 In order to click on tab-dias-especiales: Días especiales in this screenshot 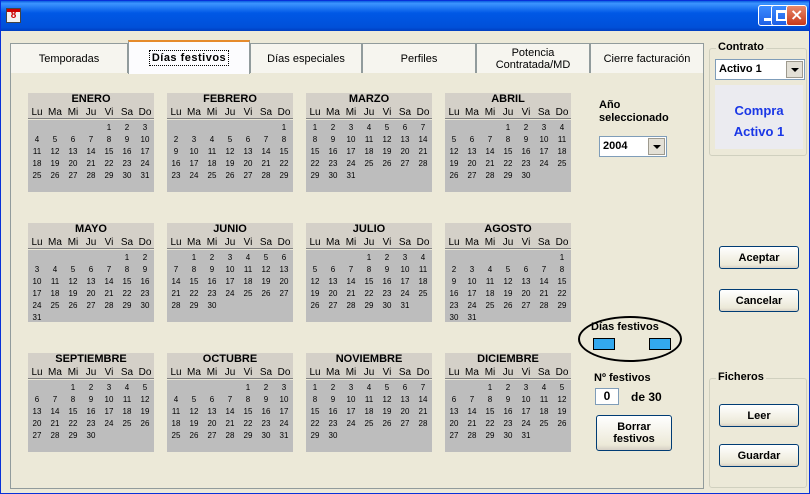, I will do `click(306, 58)`.